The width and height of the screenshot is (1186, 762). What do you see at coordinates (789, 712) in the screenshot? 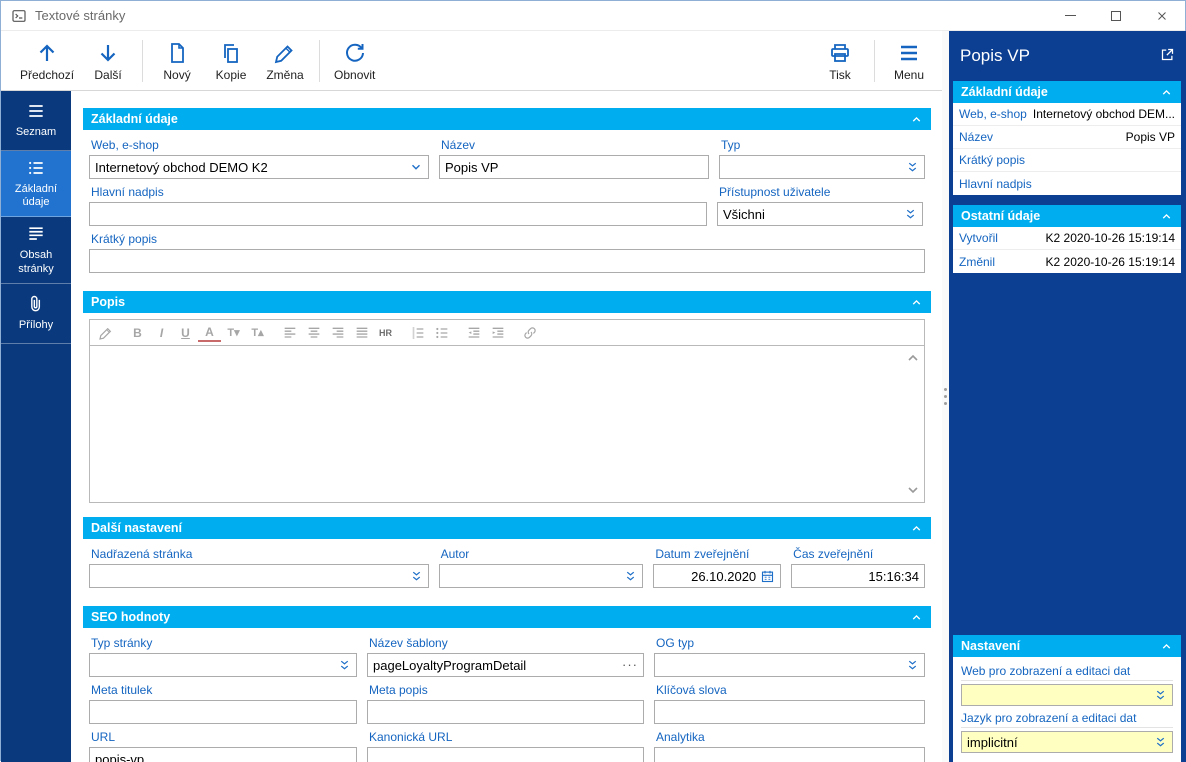
I see `keywords-input` at bounding box center [789, 712].